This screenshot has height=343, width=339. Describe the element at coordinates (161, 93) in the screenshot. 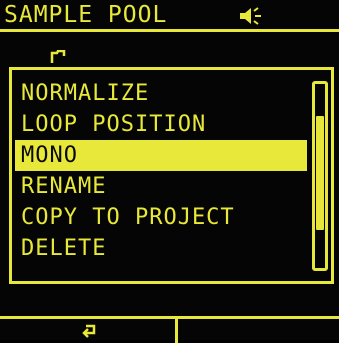

I see `menu-item-normalize: NORMALIZE` at that location.